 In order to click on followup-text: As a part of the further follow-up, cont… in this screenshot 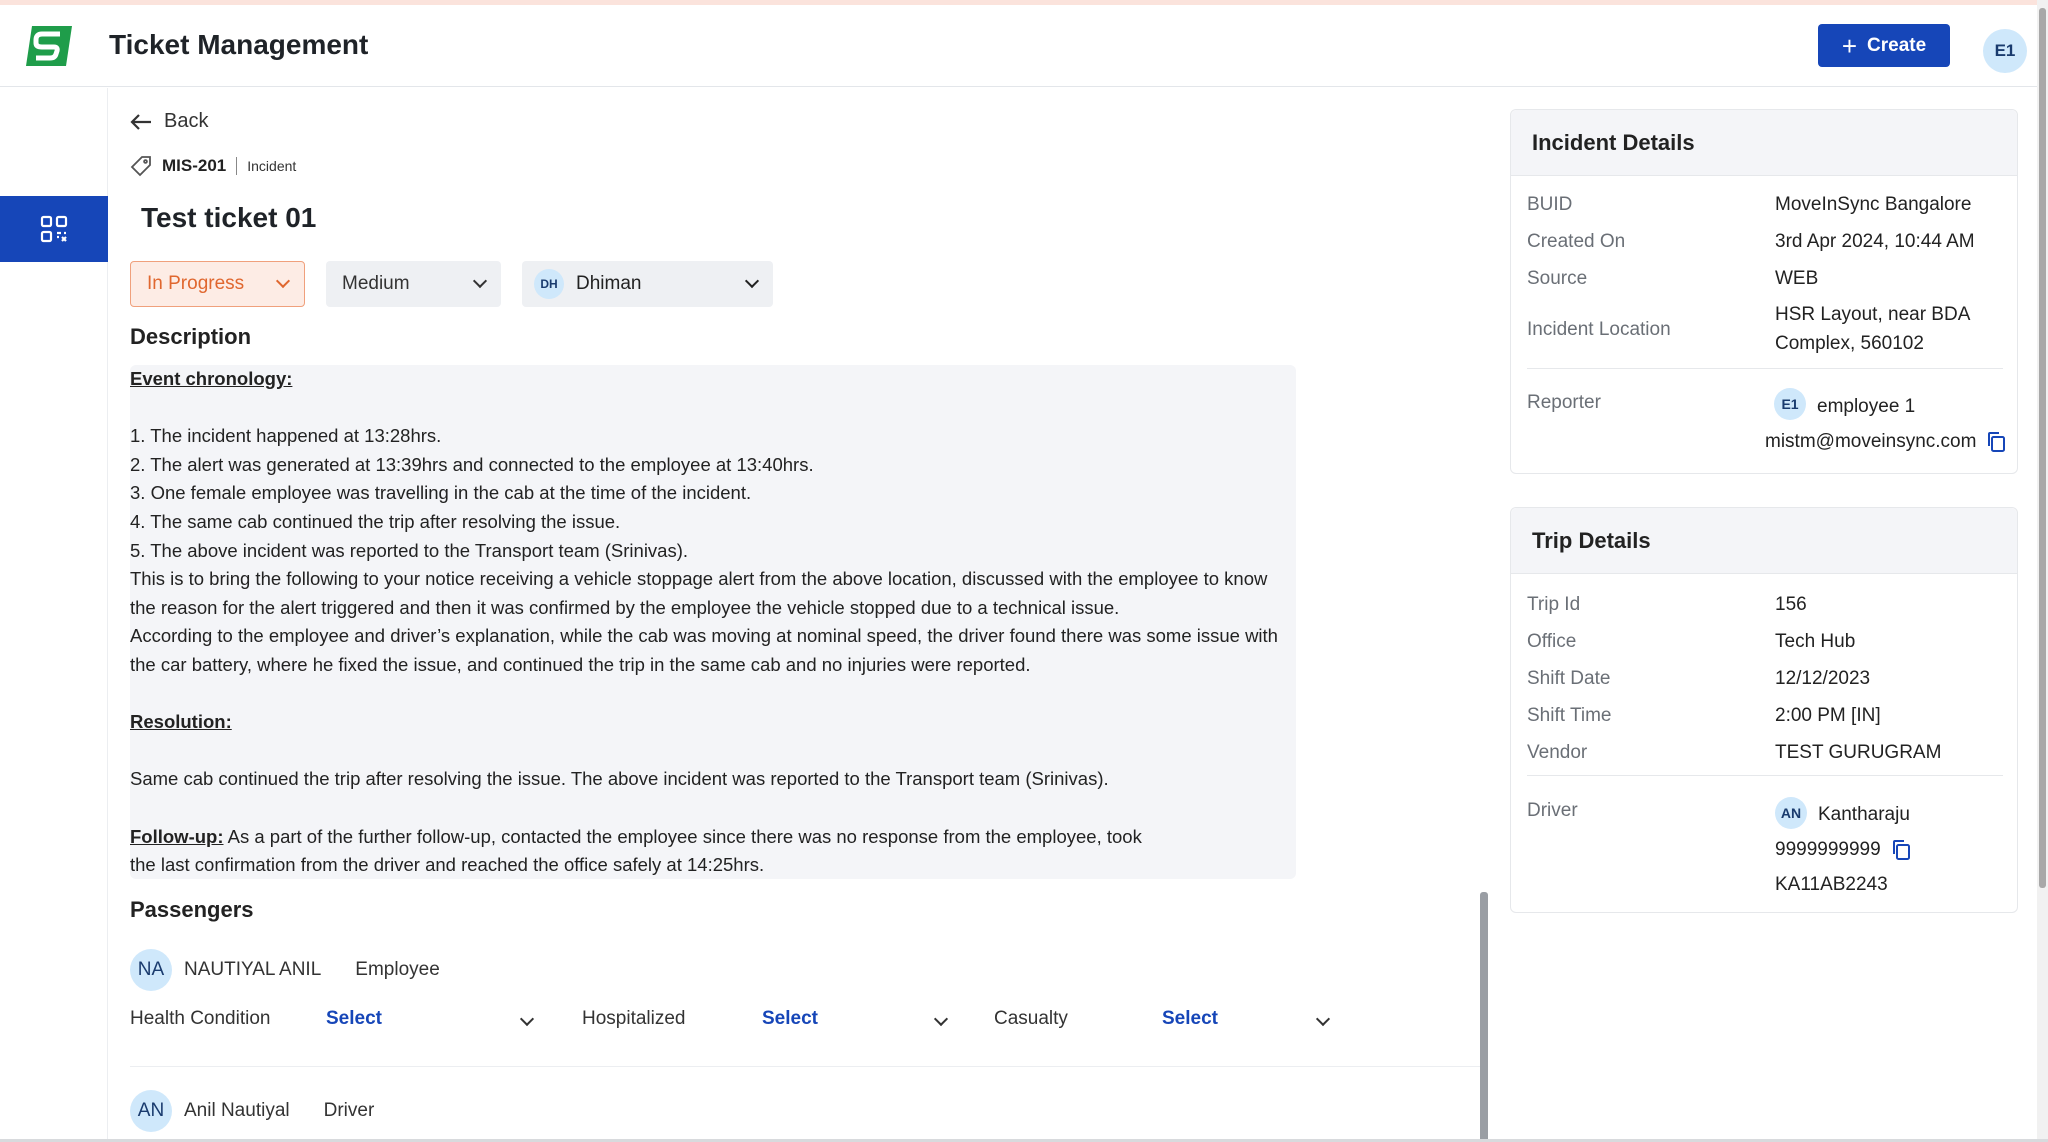, I will do `click(682, 836)`.